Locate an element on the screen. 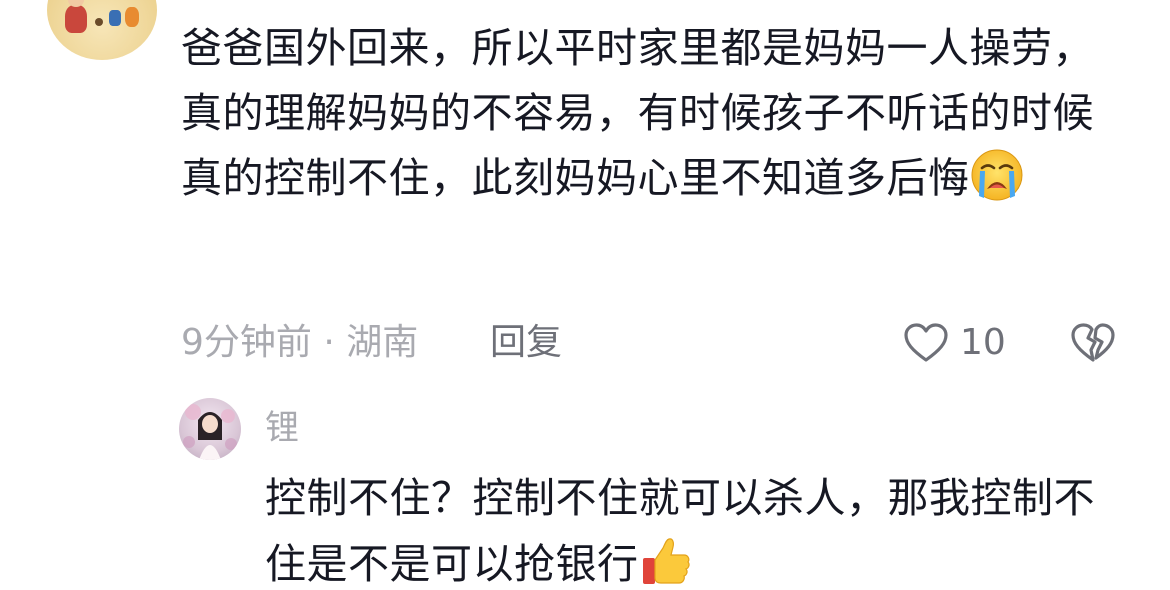  comment-meta: 9分钟前 · 湖南 回复 10 is located at coordinates (661, 343).